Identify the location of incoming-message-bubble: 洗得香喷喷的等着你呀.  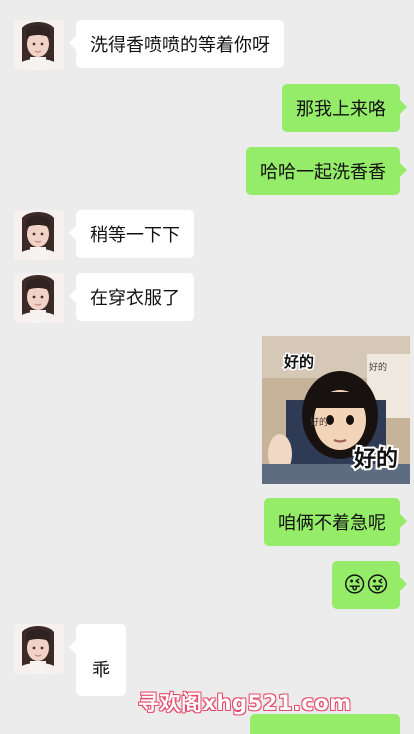
(176, 44).